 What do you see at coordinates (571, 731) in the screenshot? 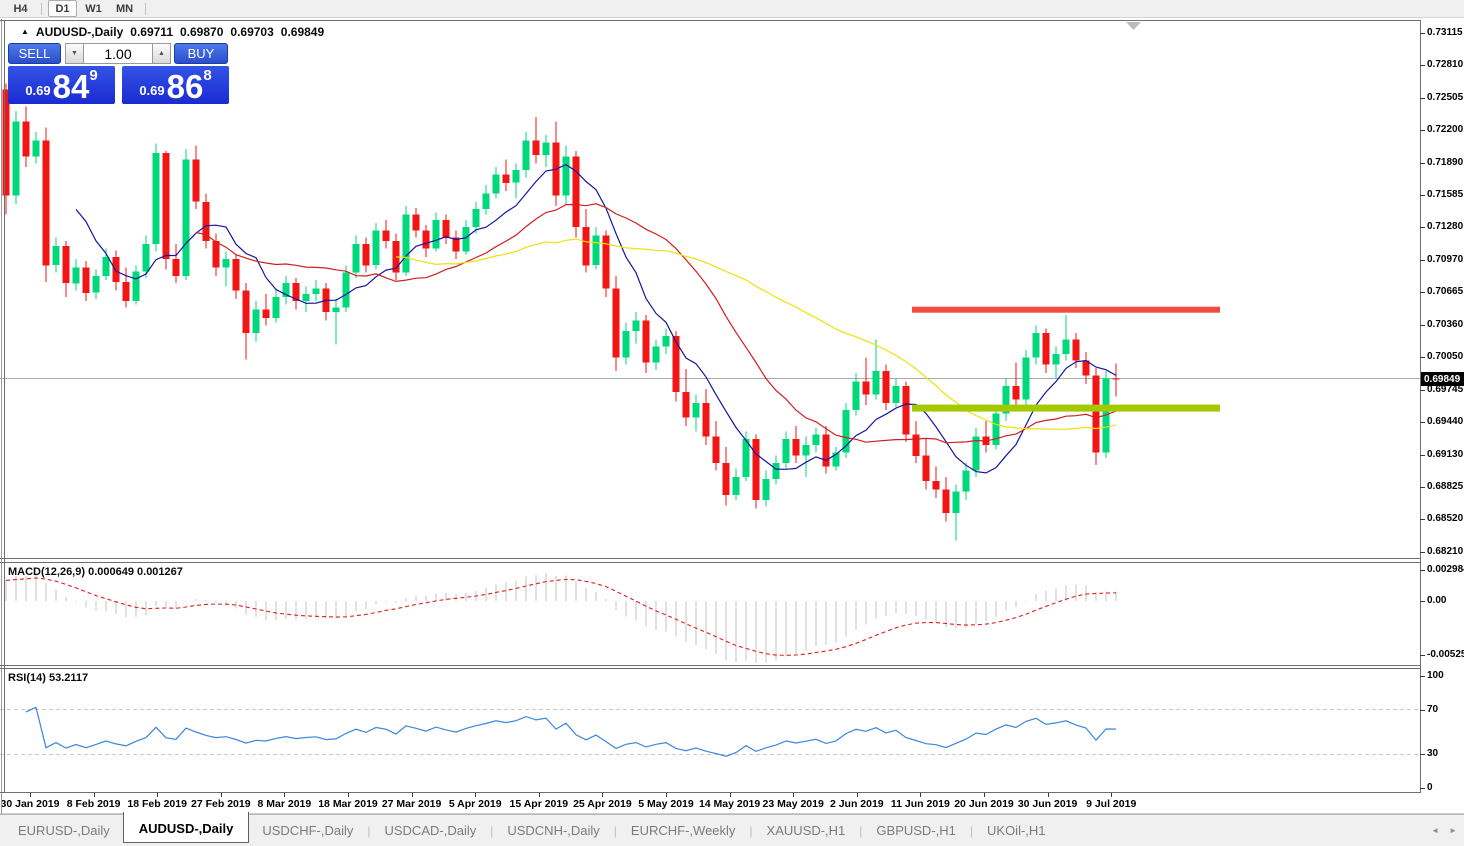
I see `rsi-line` at bounding box center [571, 731].